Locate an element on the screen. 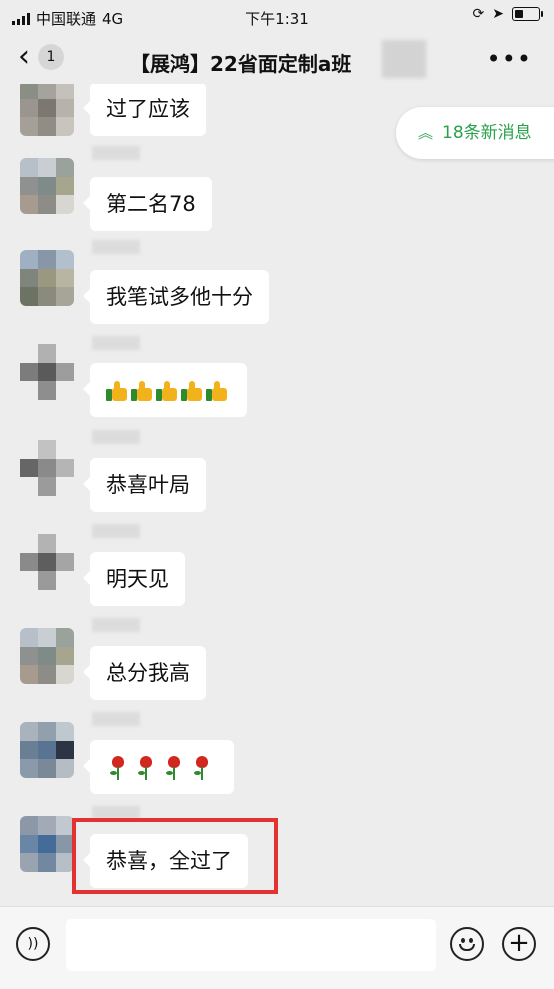 The height and width of the screenshot is (989, 554). message-input is located at coordinates (251, 945).